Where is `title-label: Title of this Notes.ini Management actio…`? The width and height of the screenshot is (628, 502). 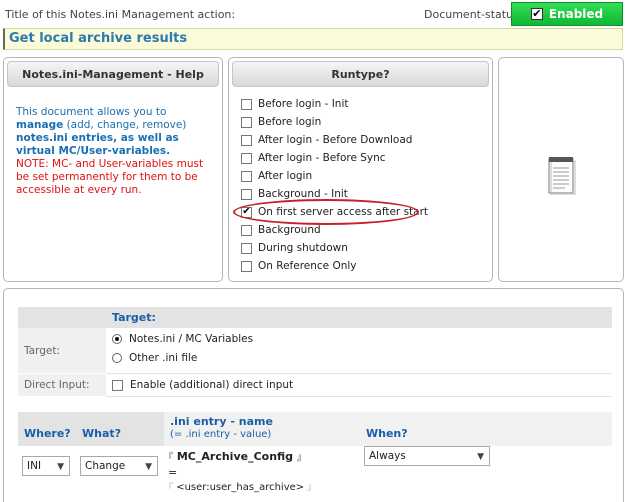
title-label: Title of this Notes.ini Management actio… is located at coordinates (120, 14).